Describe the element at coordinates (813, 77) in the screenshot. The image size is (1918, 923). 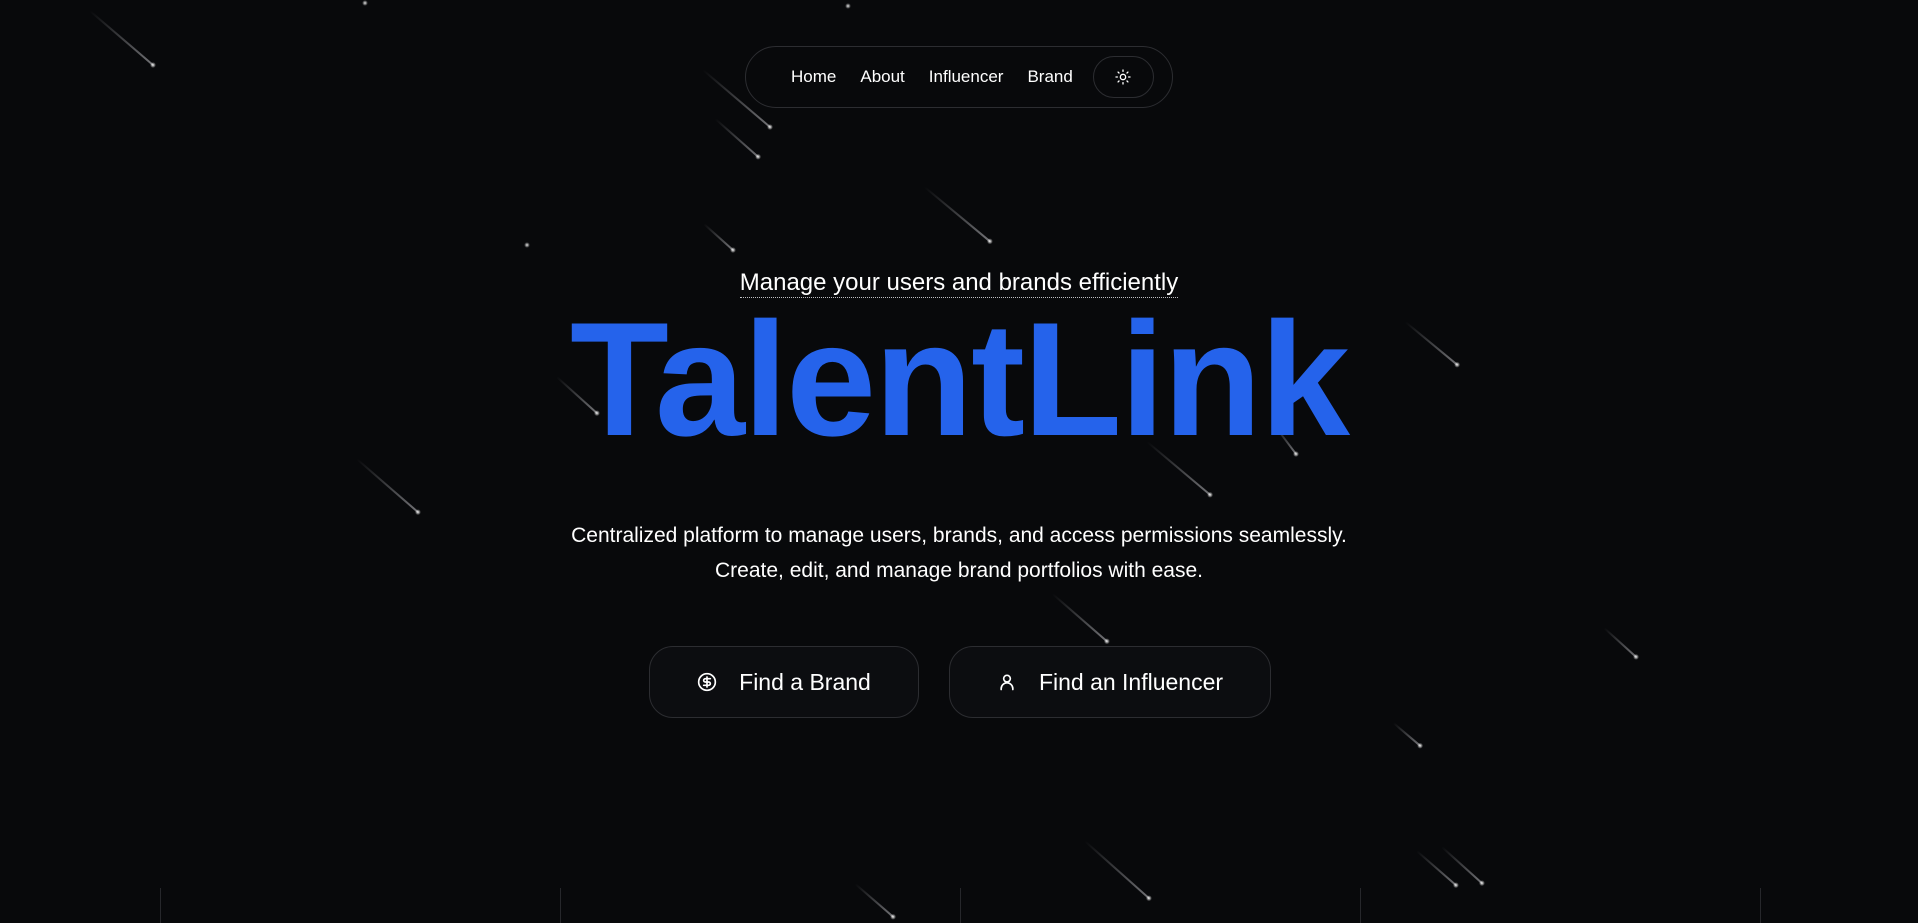
I see `nav-link-home: Home` at that location.